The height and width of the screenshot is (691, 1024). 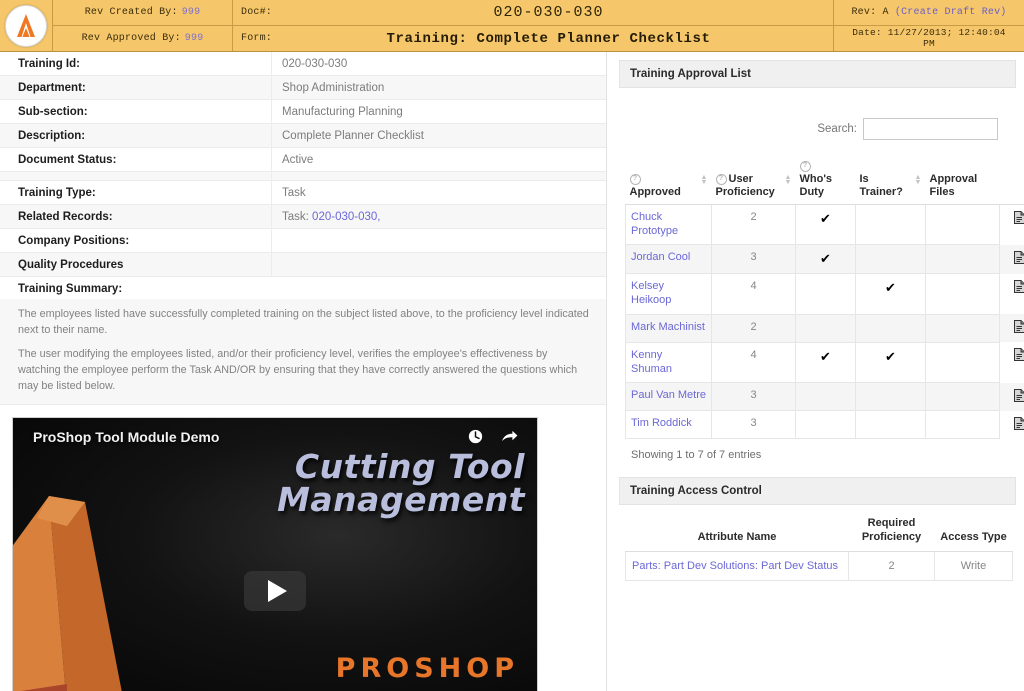 I want to click on label-company-positions: Company Positions:, so click(x=136, y=240).